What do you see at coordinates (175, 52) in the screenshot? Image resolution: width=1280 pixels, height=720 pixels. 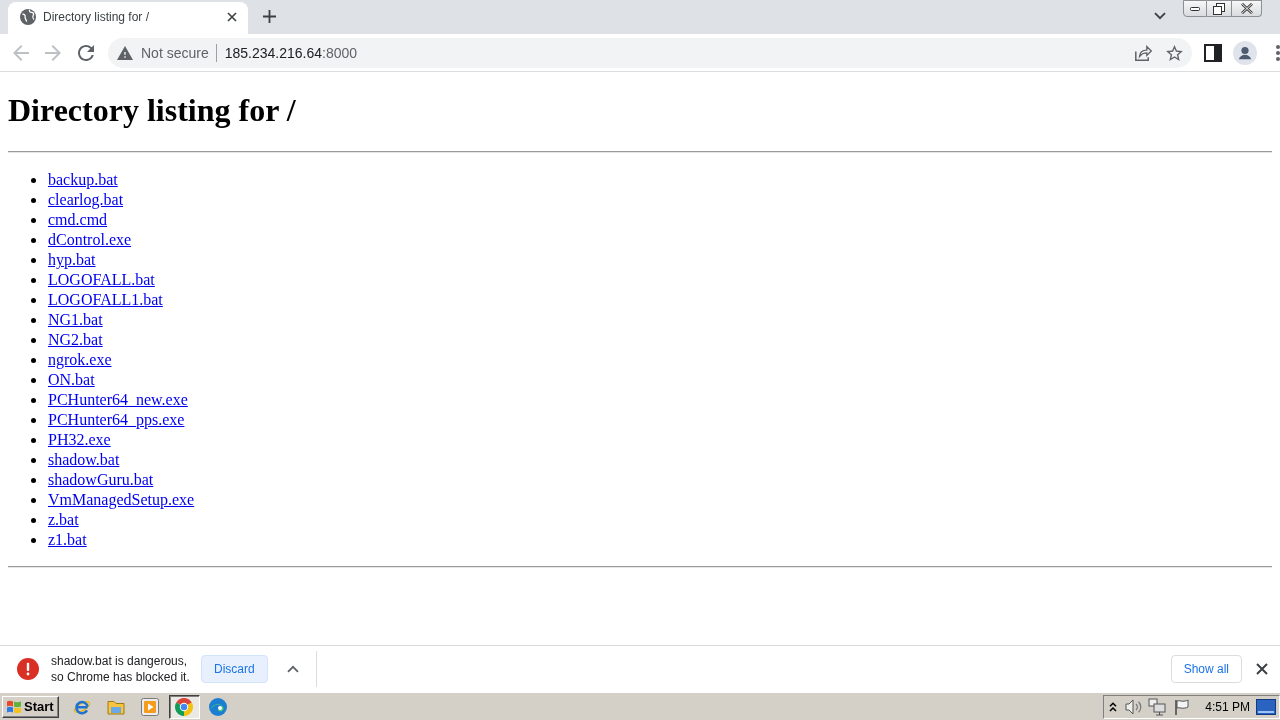 I see `security-chip: Not secure` at bounding box center [175, 52].